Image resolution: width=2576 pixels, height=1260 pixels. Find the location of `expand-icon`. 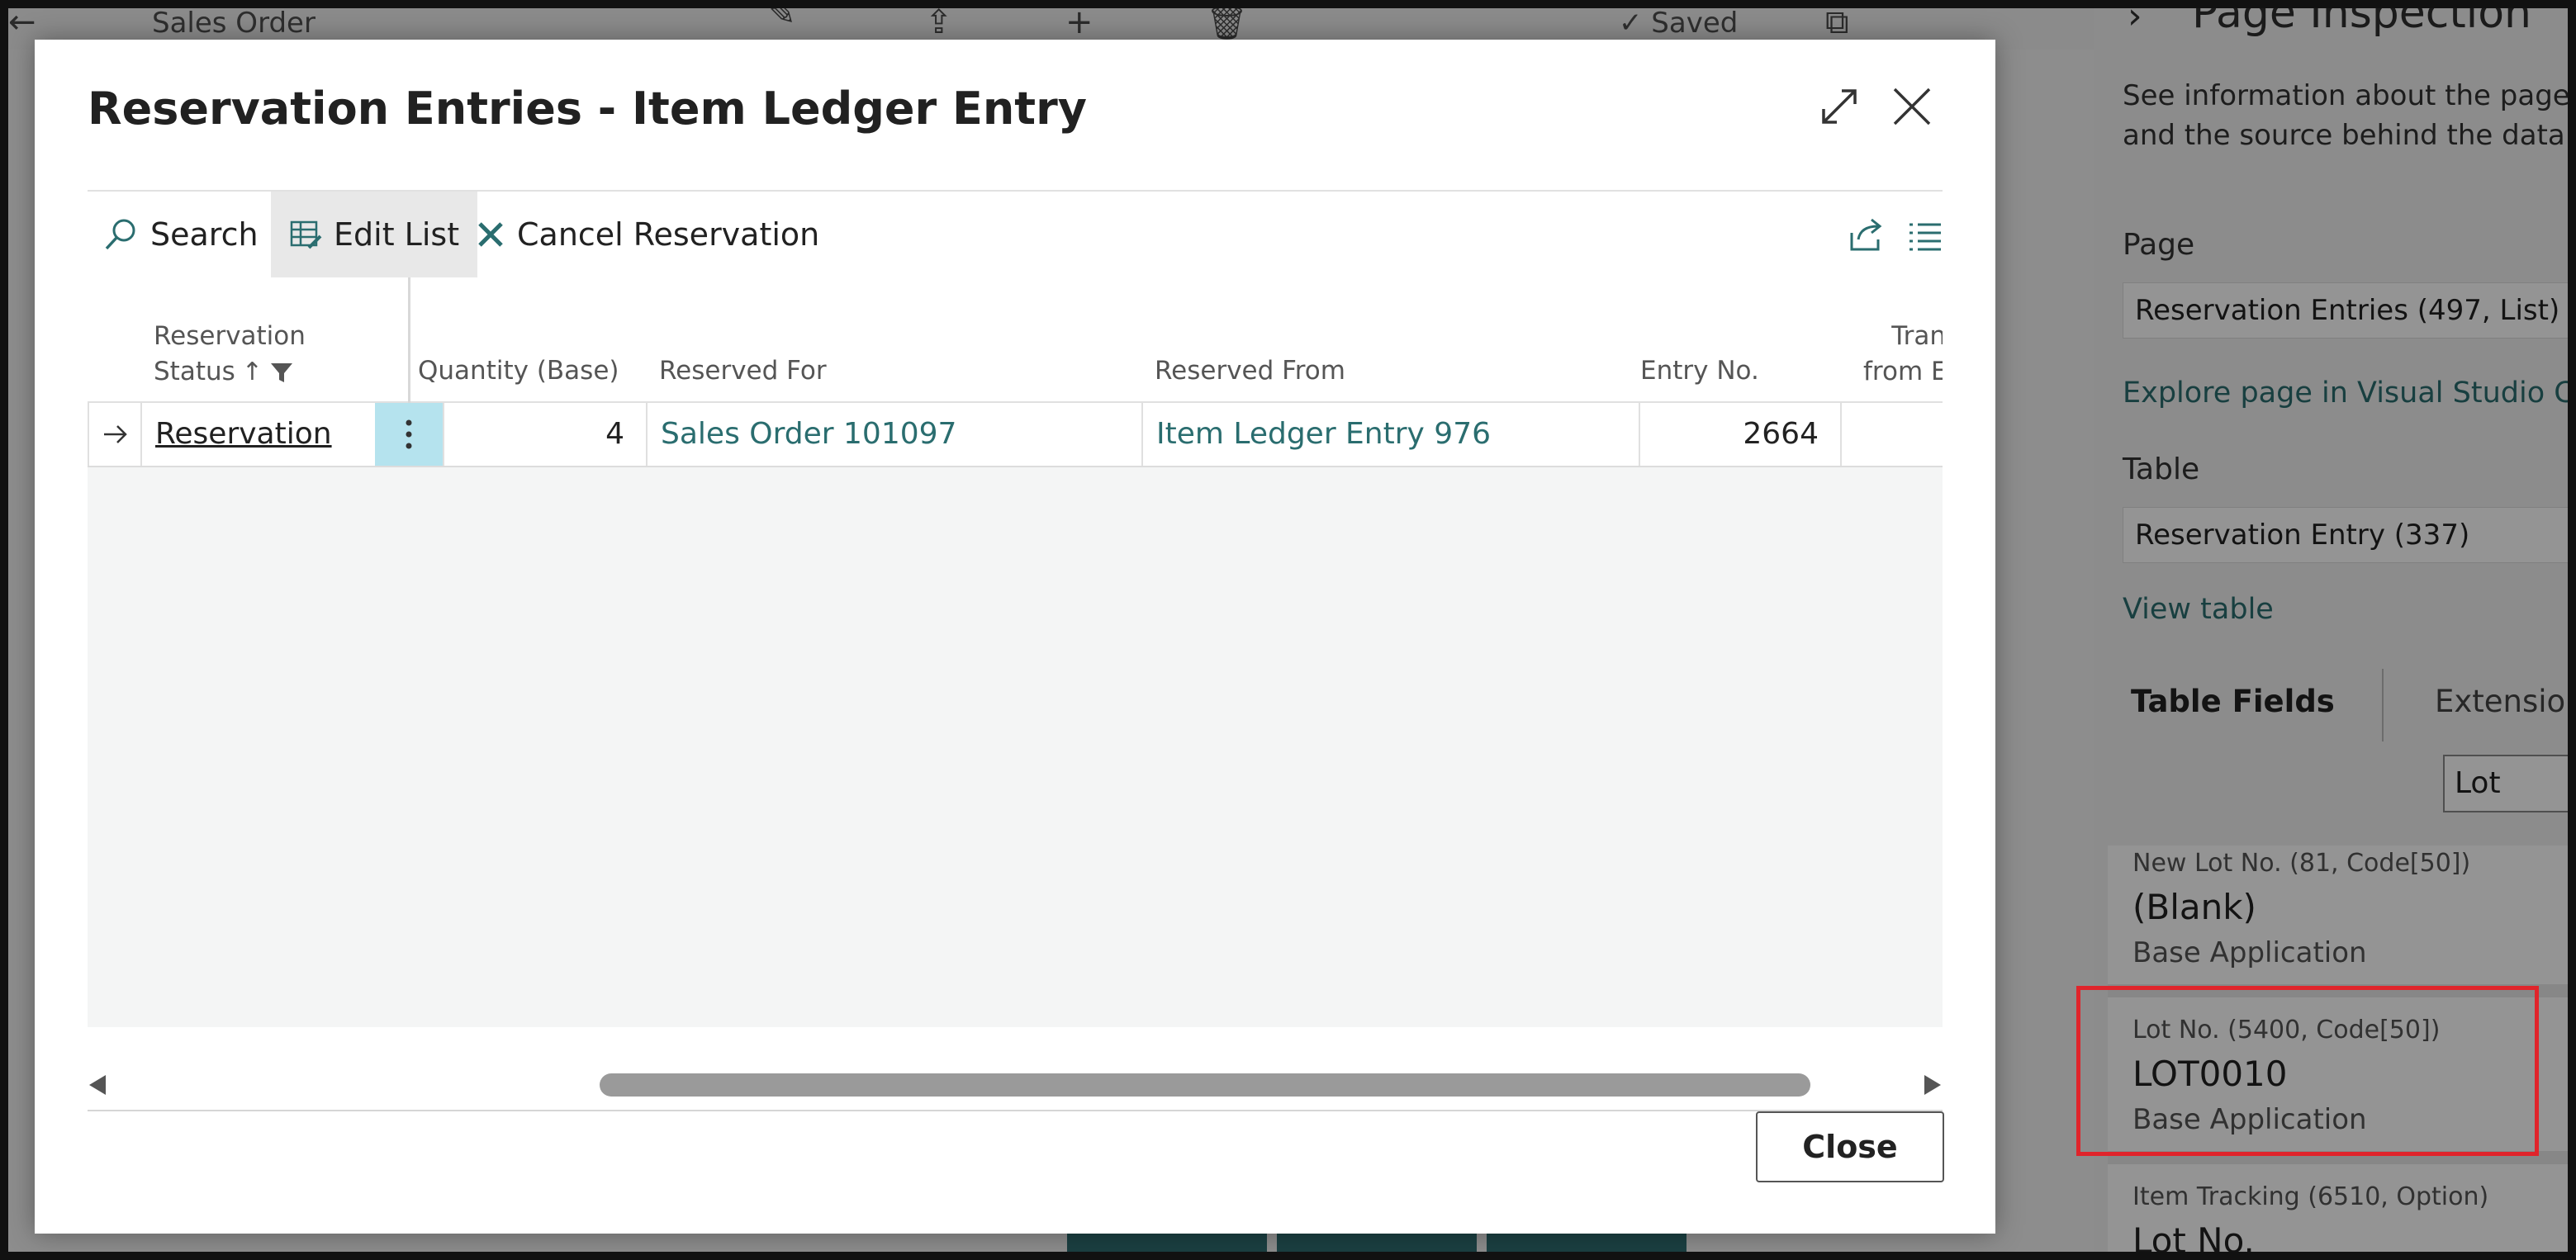

expand-icon is located at coordinates (1840, 106).